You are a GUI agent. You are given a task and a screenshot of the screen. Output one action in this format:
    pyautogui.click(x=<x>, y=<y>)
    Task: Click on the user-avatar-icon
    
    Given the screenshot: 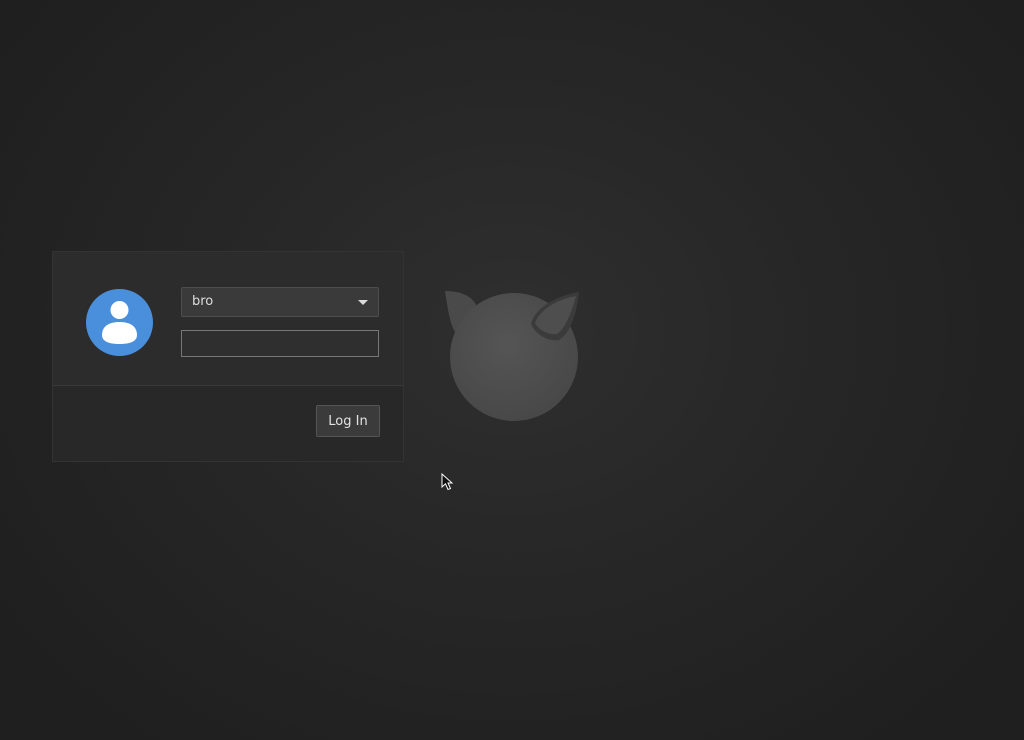 What is the action you would take?
    pyautogui.click(x=119, y=322)
    